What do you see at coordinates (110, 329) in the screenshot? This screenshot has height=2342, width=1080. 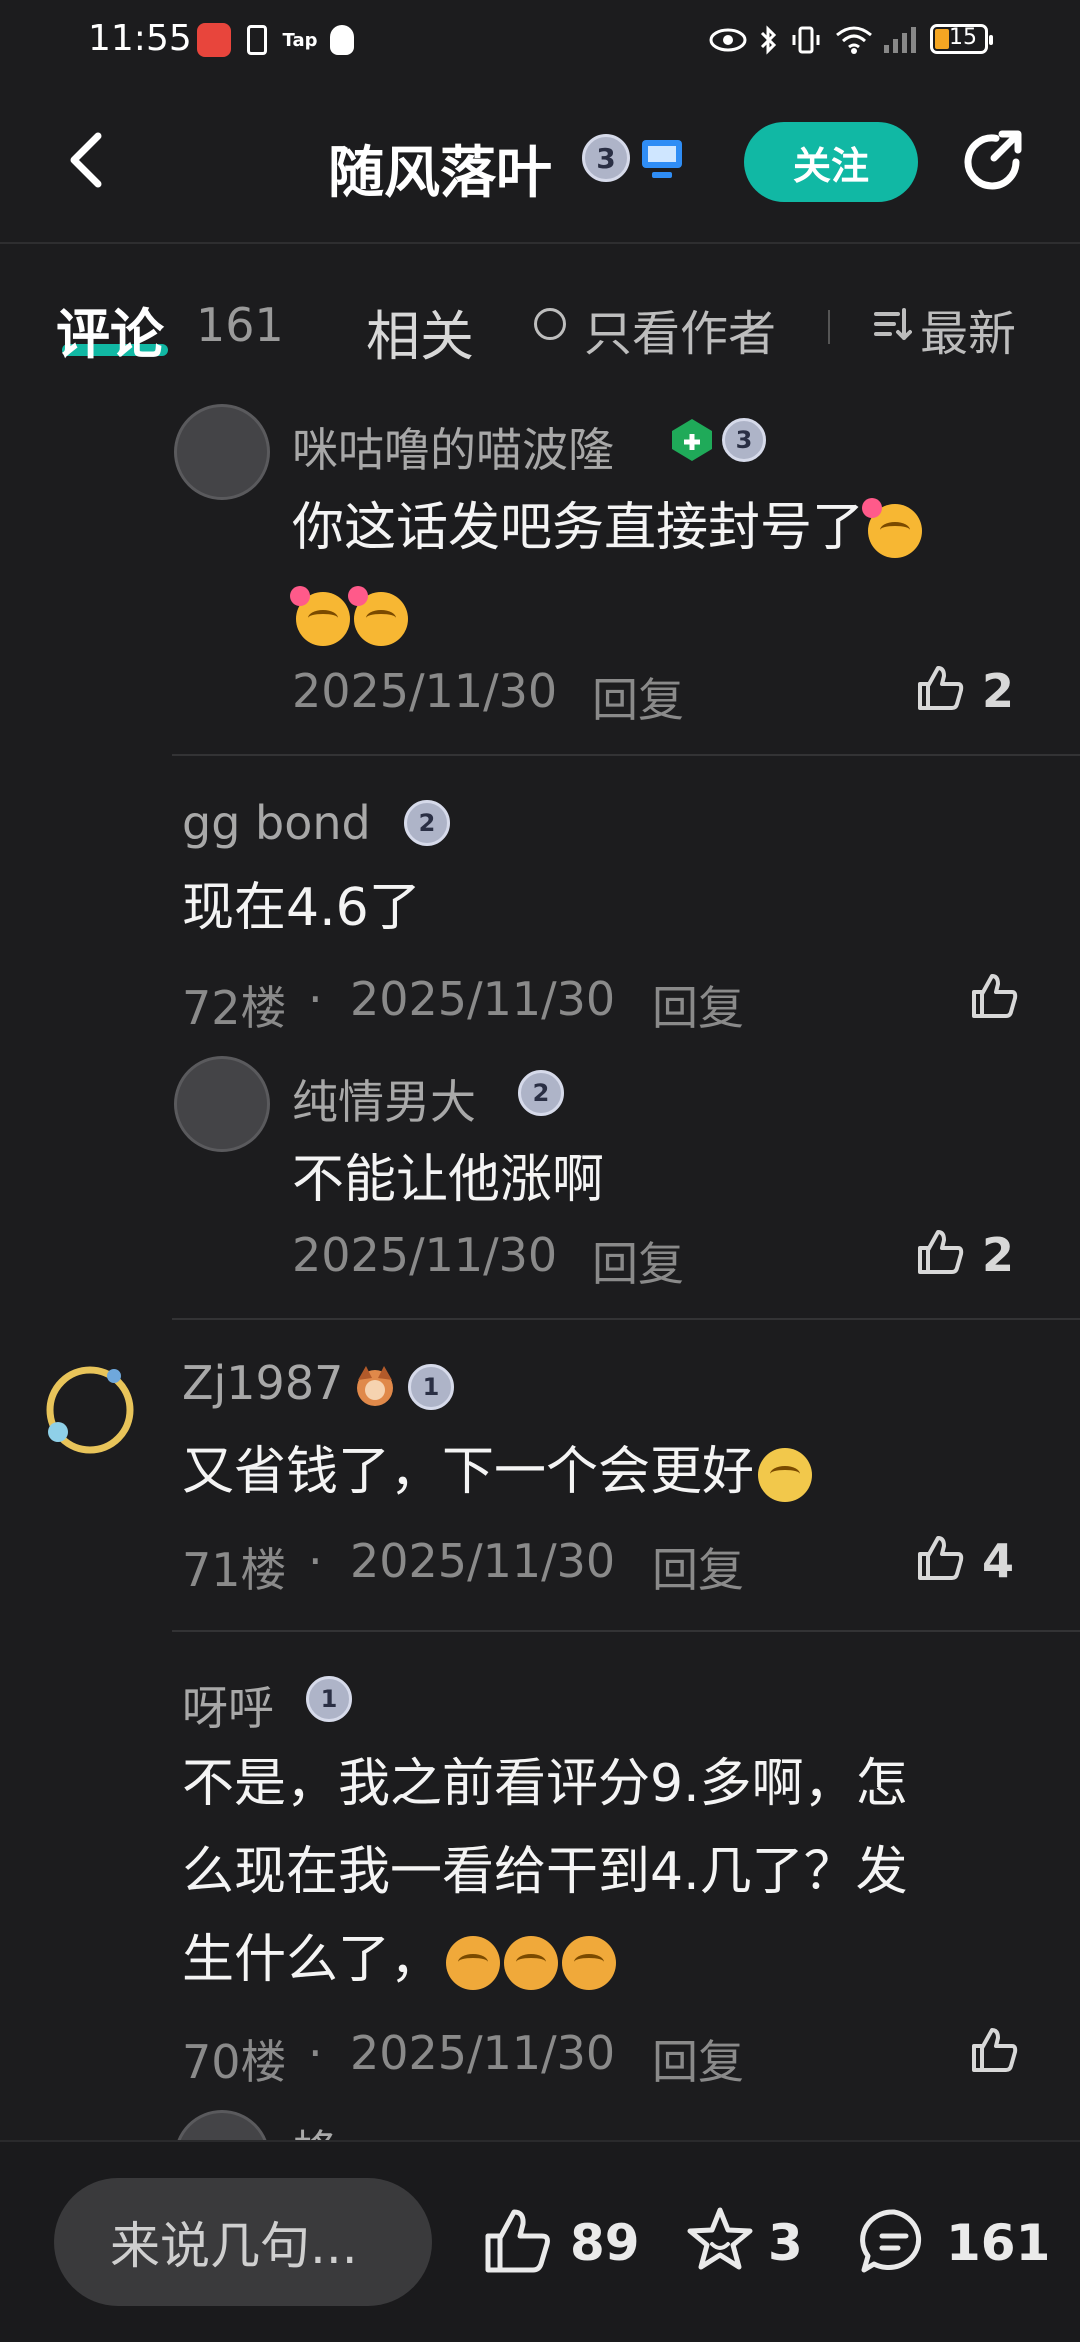 I see `tab-comments: 评论` at bounding box center [110, 329].